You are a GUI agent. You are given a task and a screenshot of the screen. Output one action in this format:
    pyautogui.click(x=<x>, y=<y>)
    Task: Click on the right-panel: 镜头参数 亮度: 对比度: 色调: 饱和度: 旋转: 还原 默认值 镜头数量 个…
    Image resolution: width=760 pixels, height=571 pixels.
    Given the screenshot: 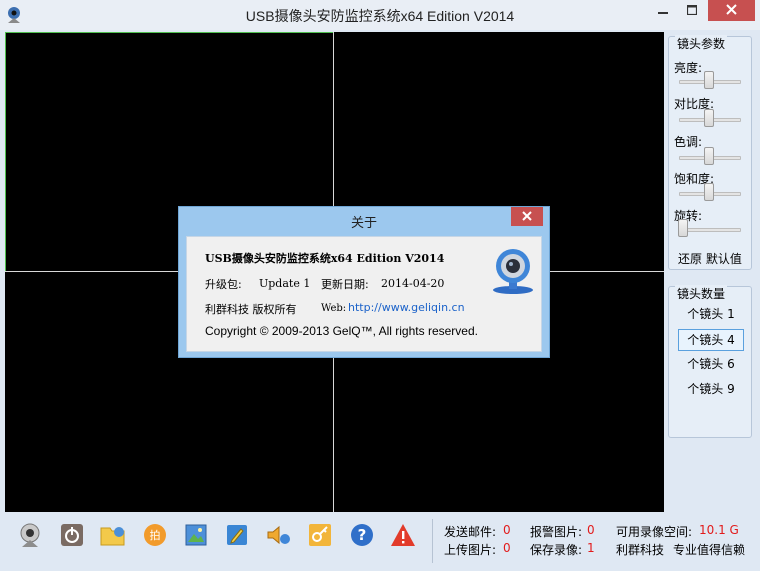 What is the action you would take?
    pyautogui.click(x=710, y=272)
    